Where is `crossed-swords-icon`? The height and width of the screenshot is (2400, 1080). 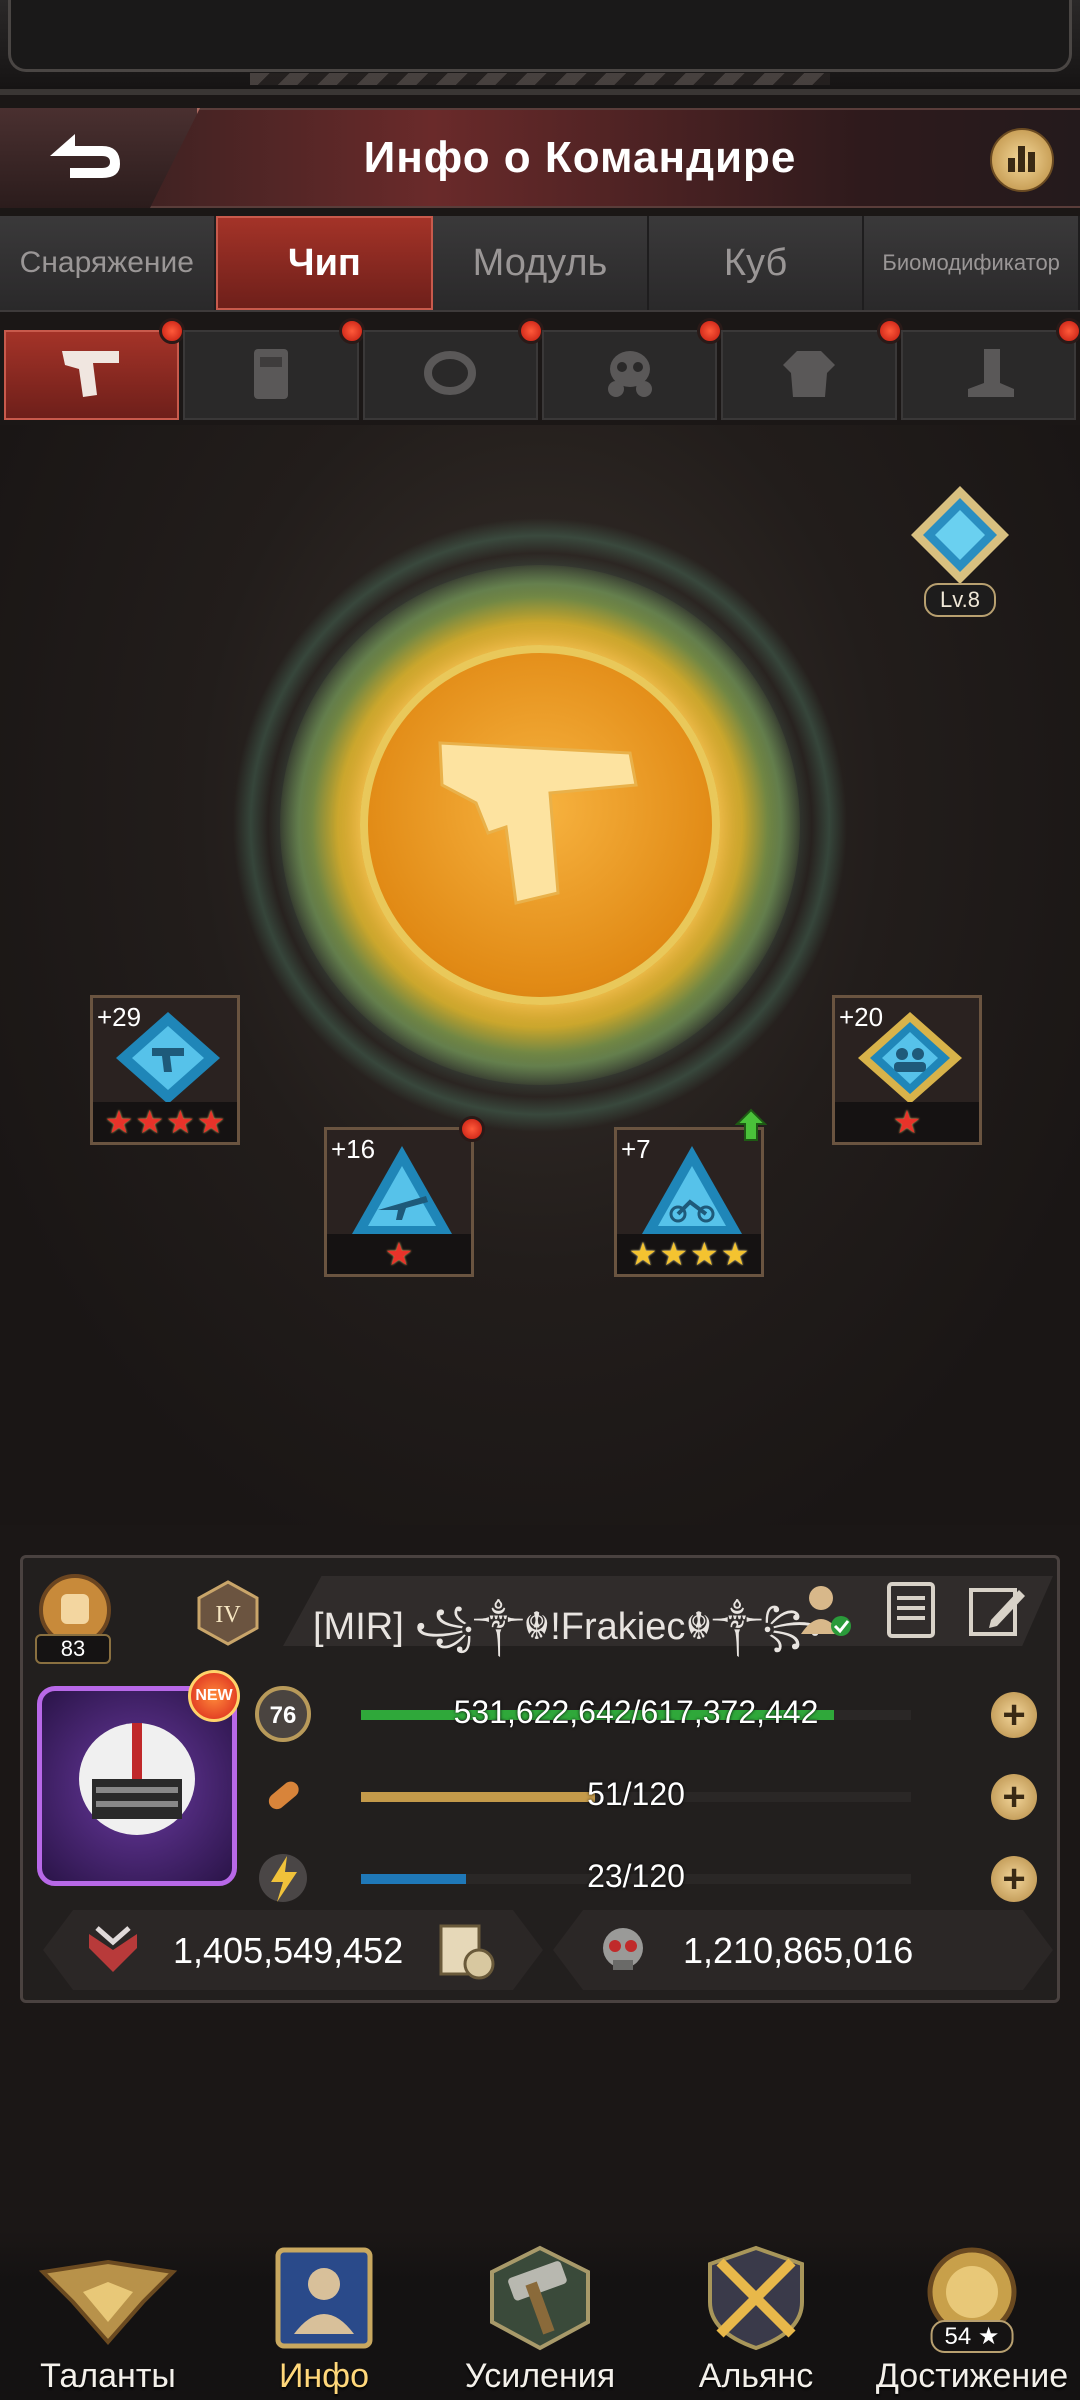 crossed-swords-icon is located at coordinates (756, 2299).